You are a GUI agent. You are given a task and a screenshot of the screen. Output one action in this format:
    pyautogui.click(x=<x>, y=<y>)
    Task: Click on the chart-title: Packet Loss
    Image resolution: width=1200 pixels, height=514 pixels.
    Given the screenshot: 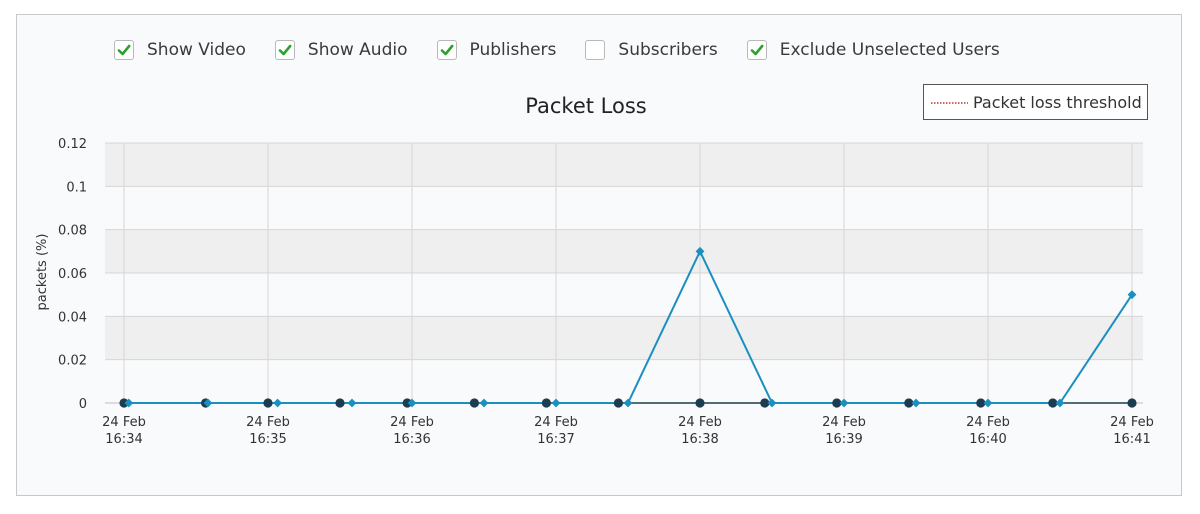 What is the action you would take?
    pyautogui.click(x=585, y=106)
    